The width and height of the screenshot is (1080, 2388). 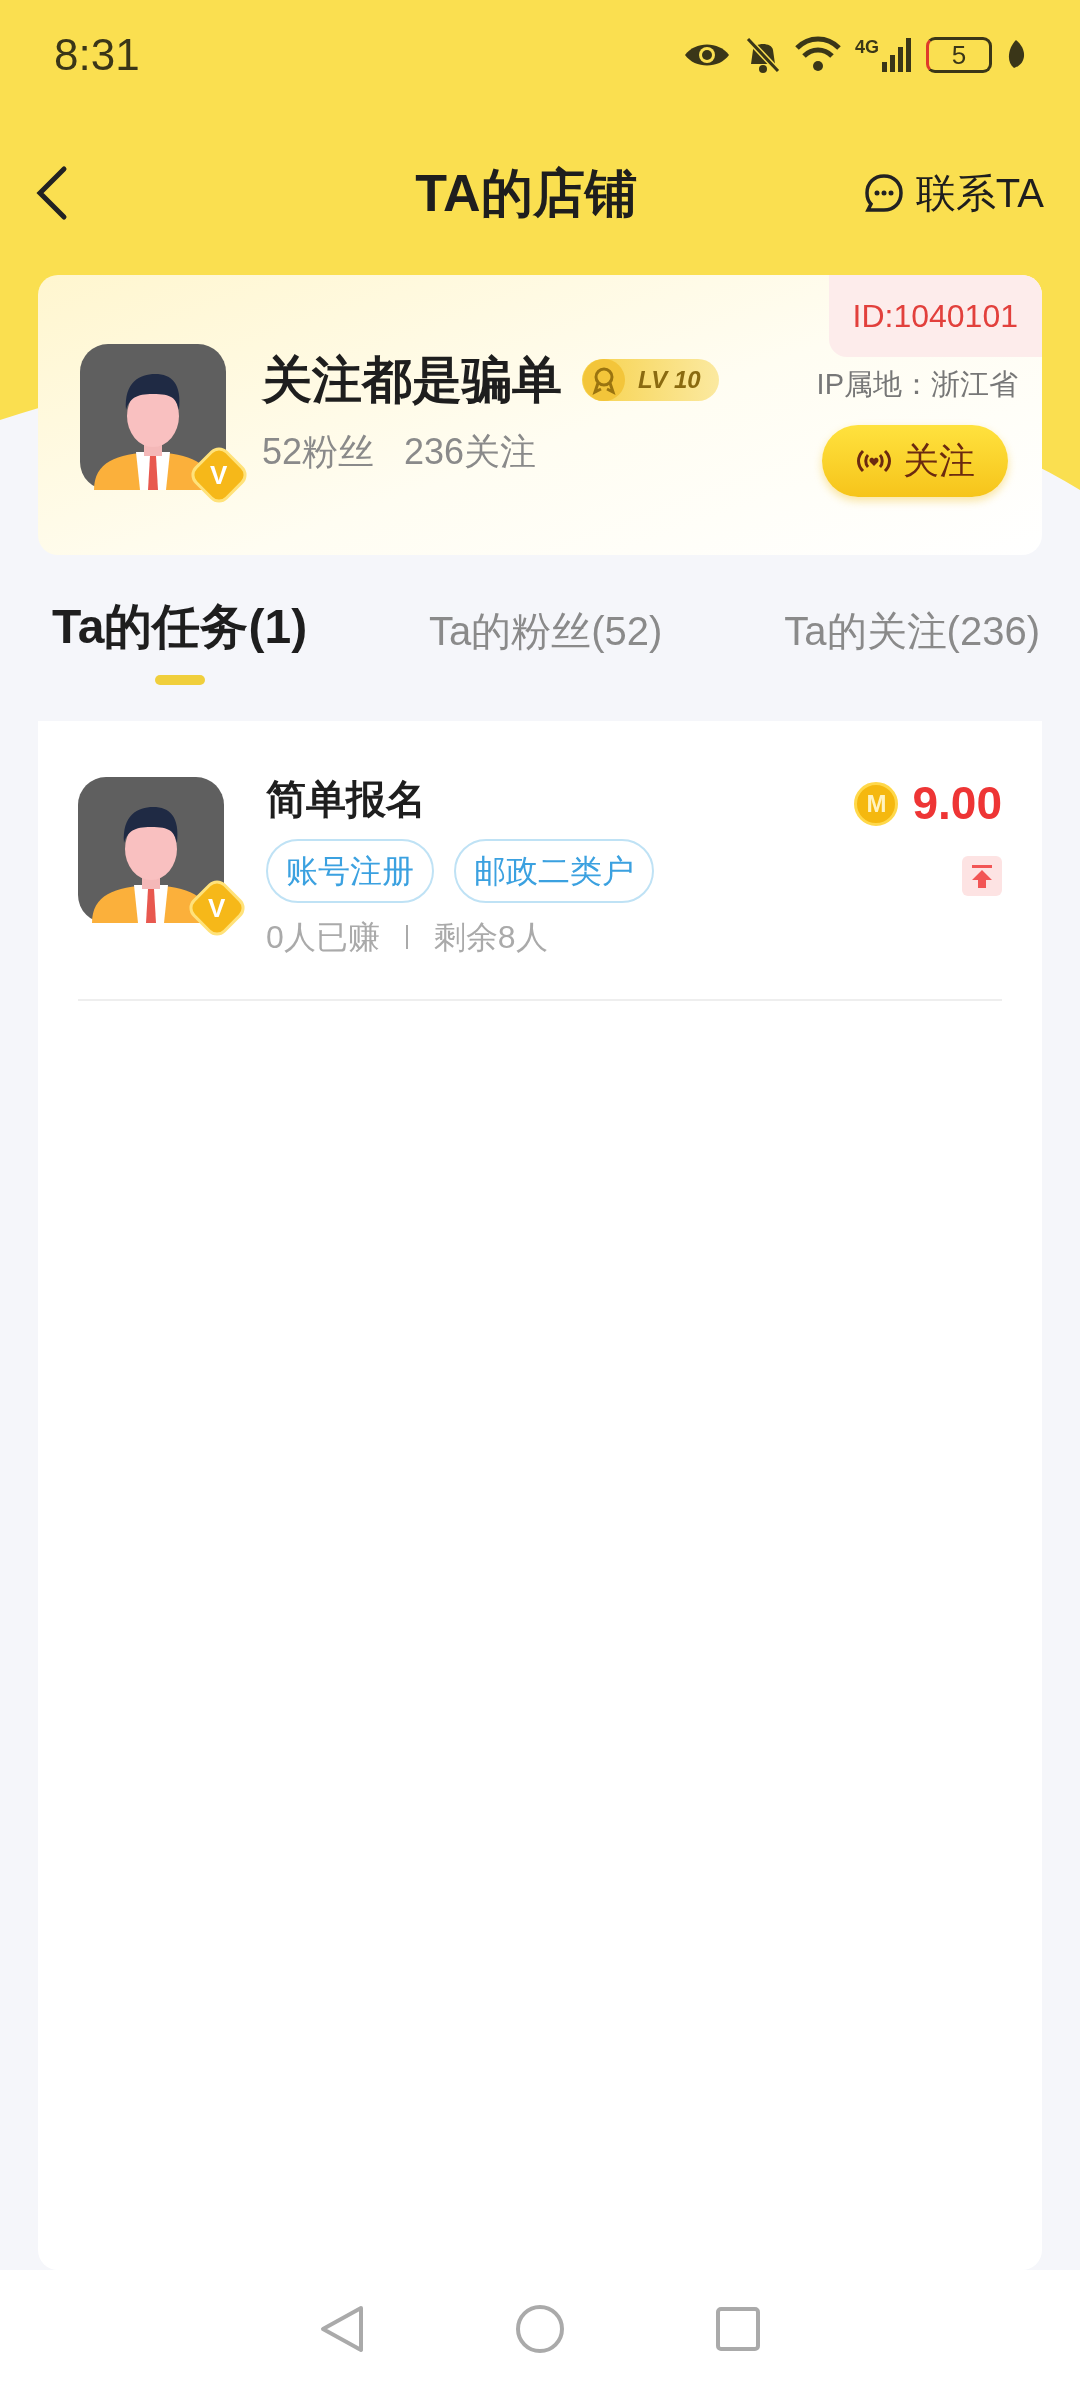 I want to click on wifi-icon, so click(x=818, y=55).